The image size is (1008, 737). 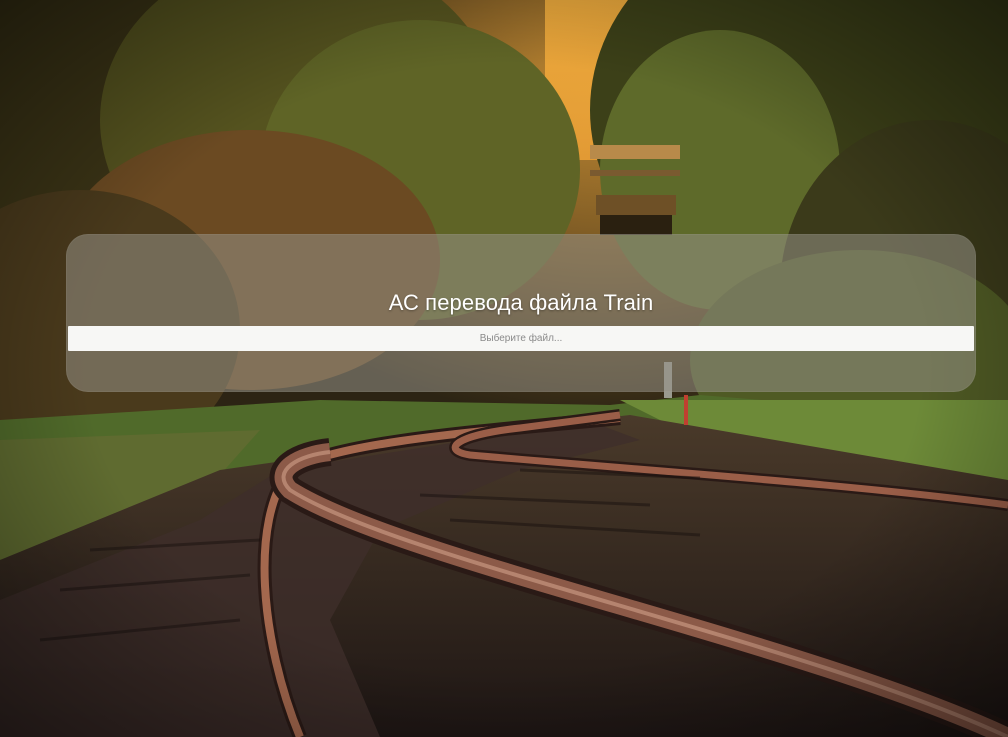 What do you see at coordinates (521, 302) in the screenshot?
I see `page-title: АС перевода файла Train` at bounding box center [521, 302].